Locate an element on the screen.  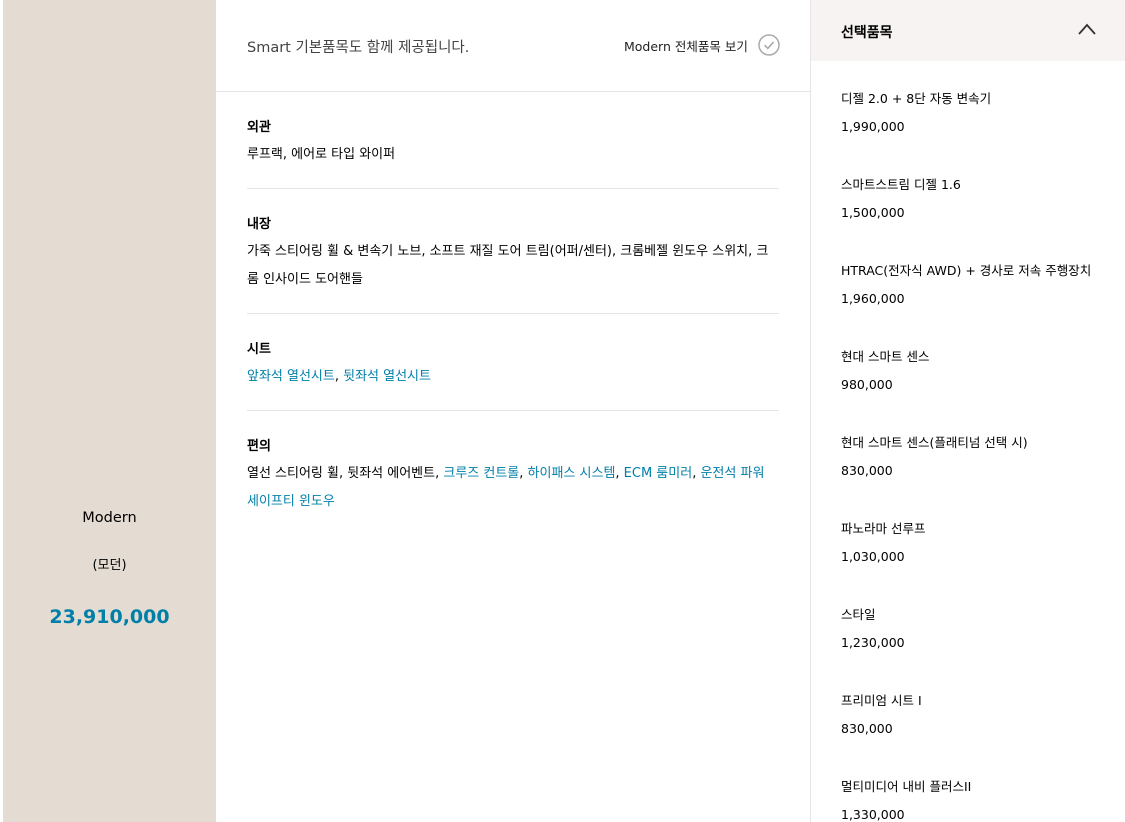
option-item: 파노라마 선루프 1,030,000 is located at coordinates (976, 561).